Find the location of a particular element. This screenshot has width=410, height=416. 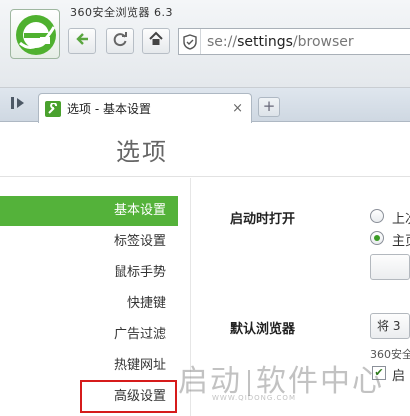

advanced-highlight-box is located at coordinates (128, 396).